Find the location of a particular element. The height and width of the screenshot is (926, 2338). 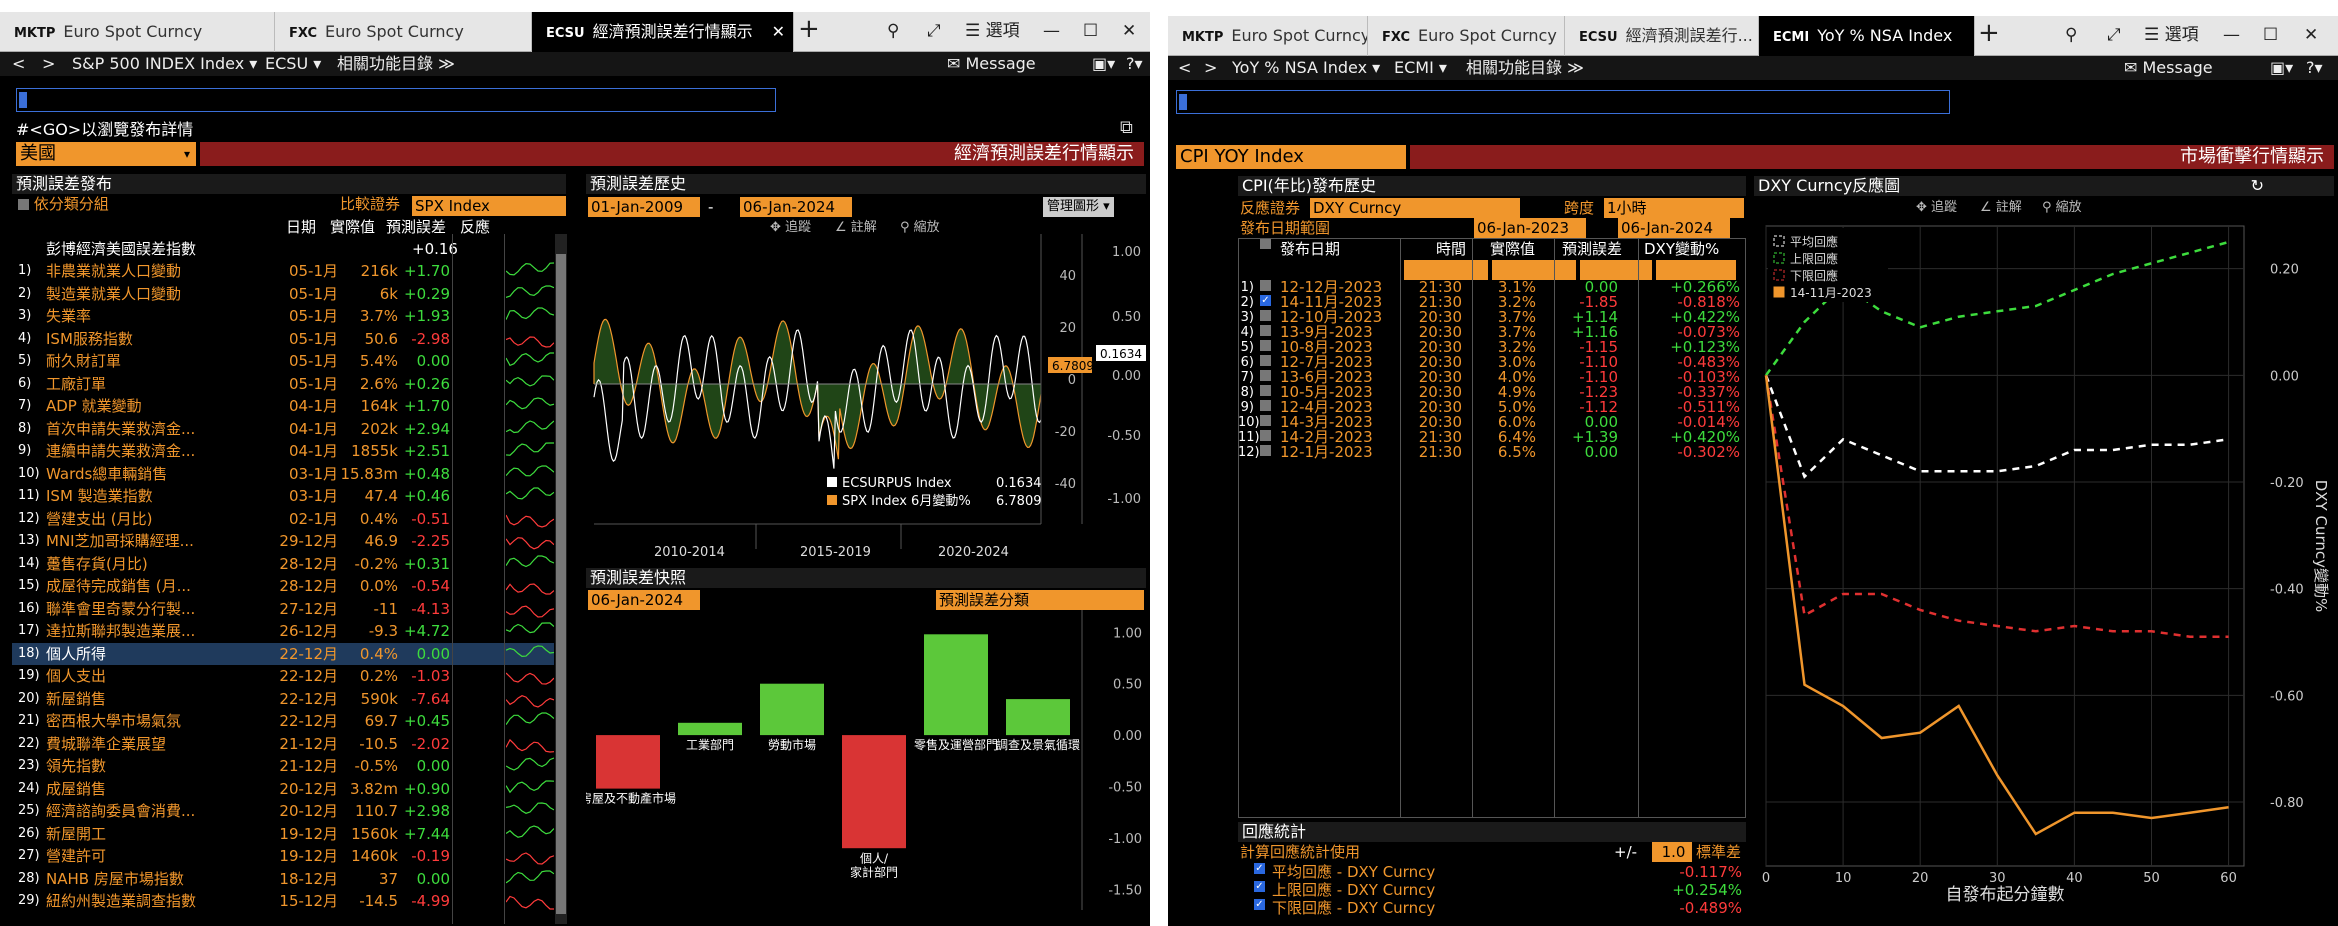

refresh-icon: ↻ is located at coordinates (2257, 186).